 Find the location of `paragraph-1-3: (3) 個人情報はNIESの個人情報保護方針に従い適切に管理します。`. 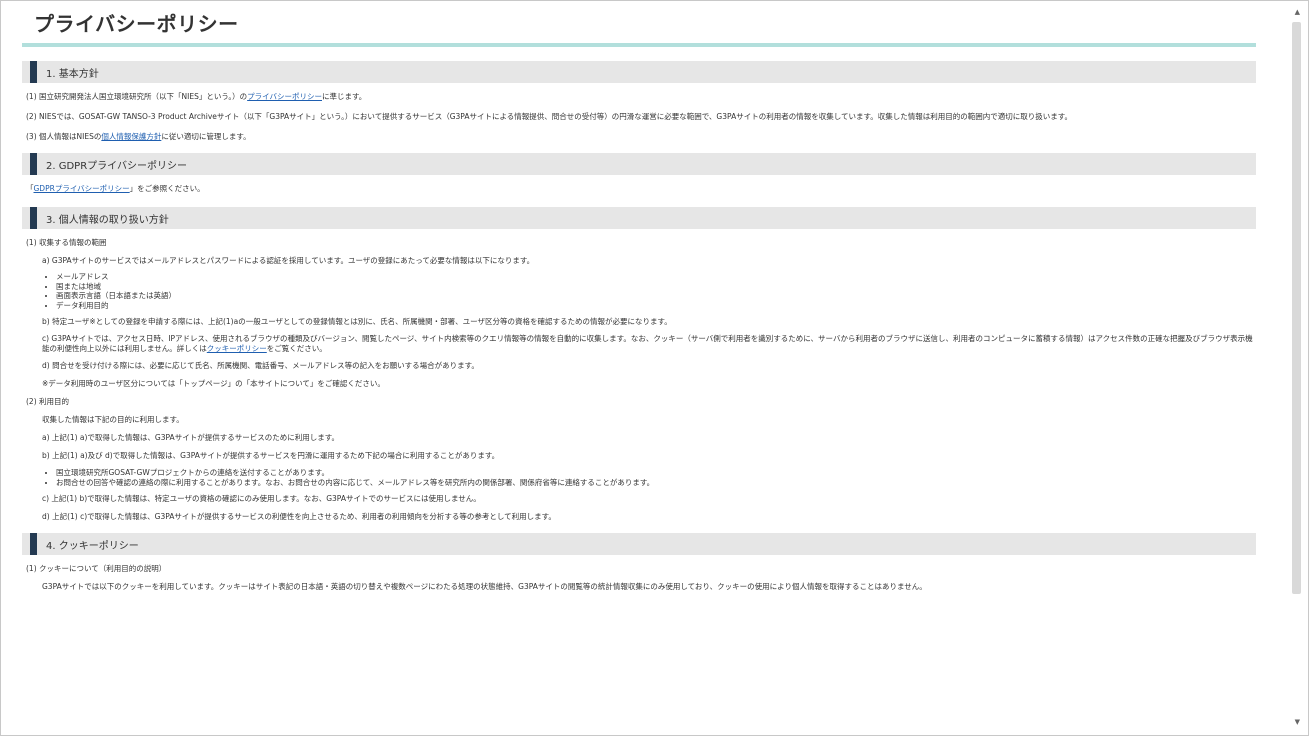

paragraph-1-3: (3) 個人情報はNIESの個人情報保護方針に従い適切に管理します。 is located at coordinates (641, 137).